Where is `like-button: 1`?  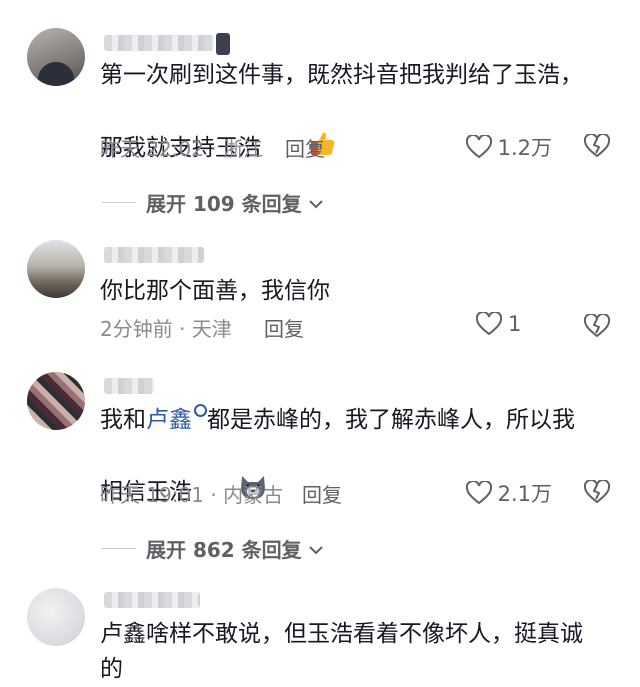
like-button: 1 is located at coordinates (514, 324).